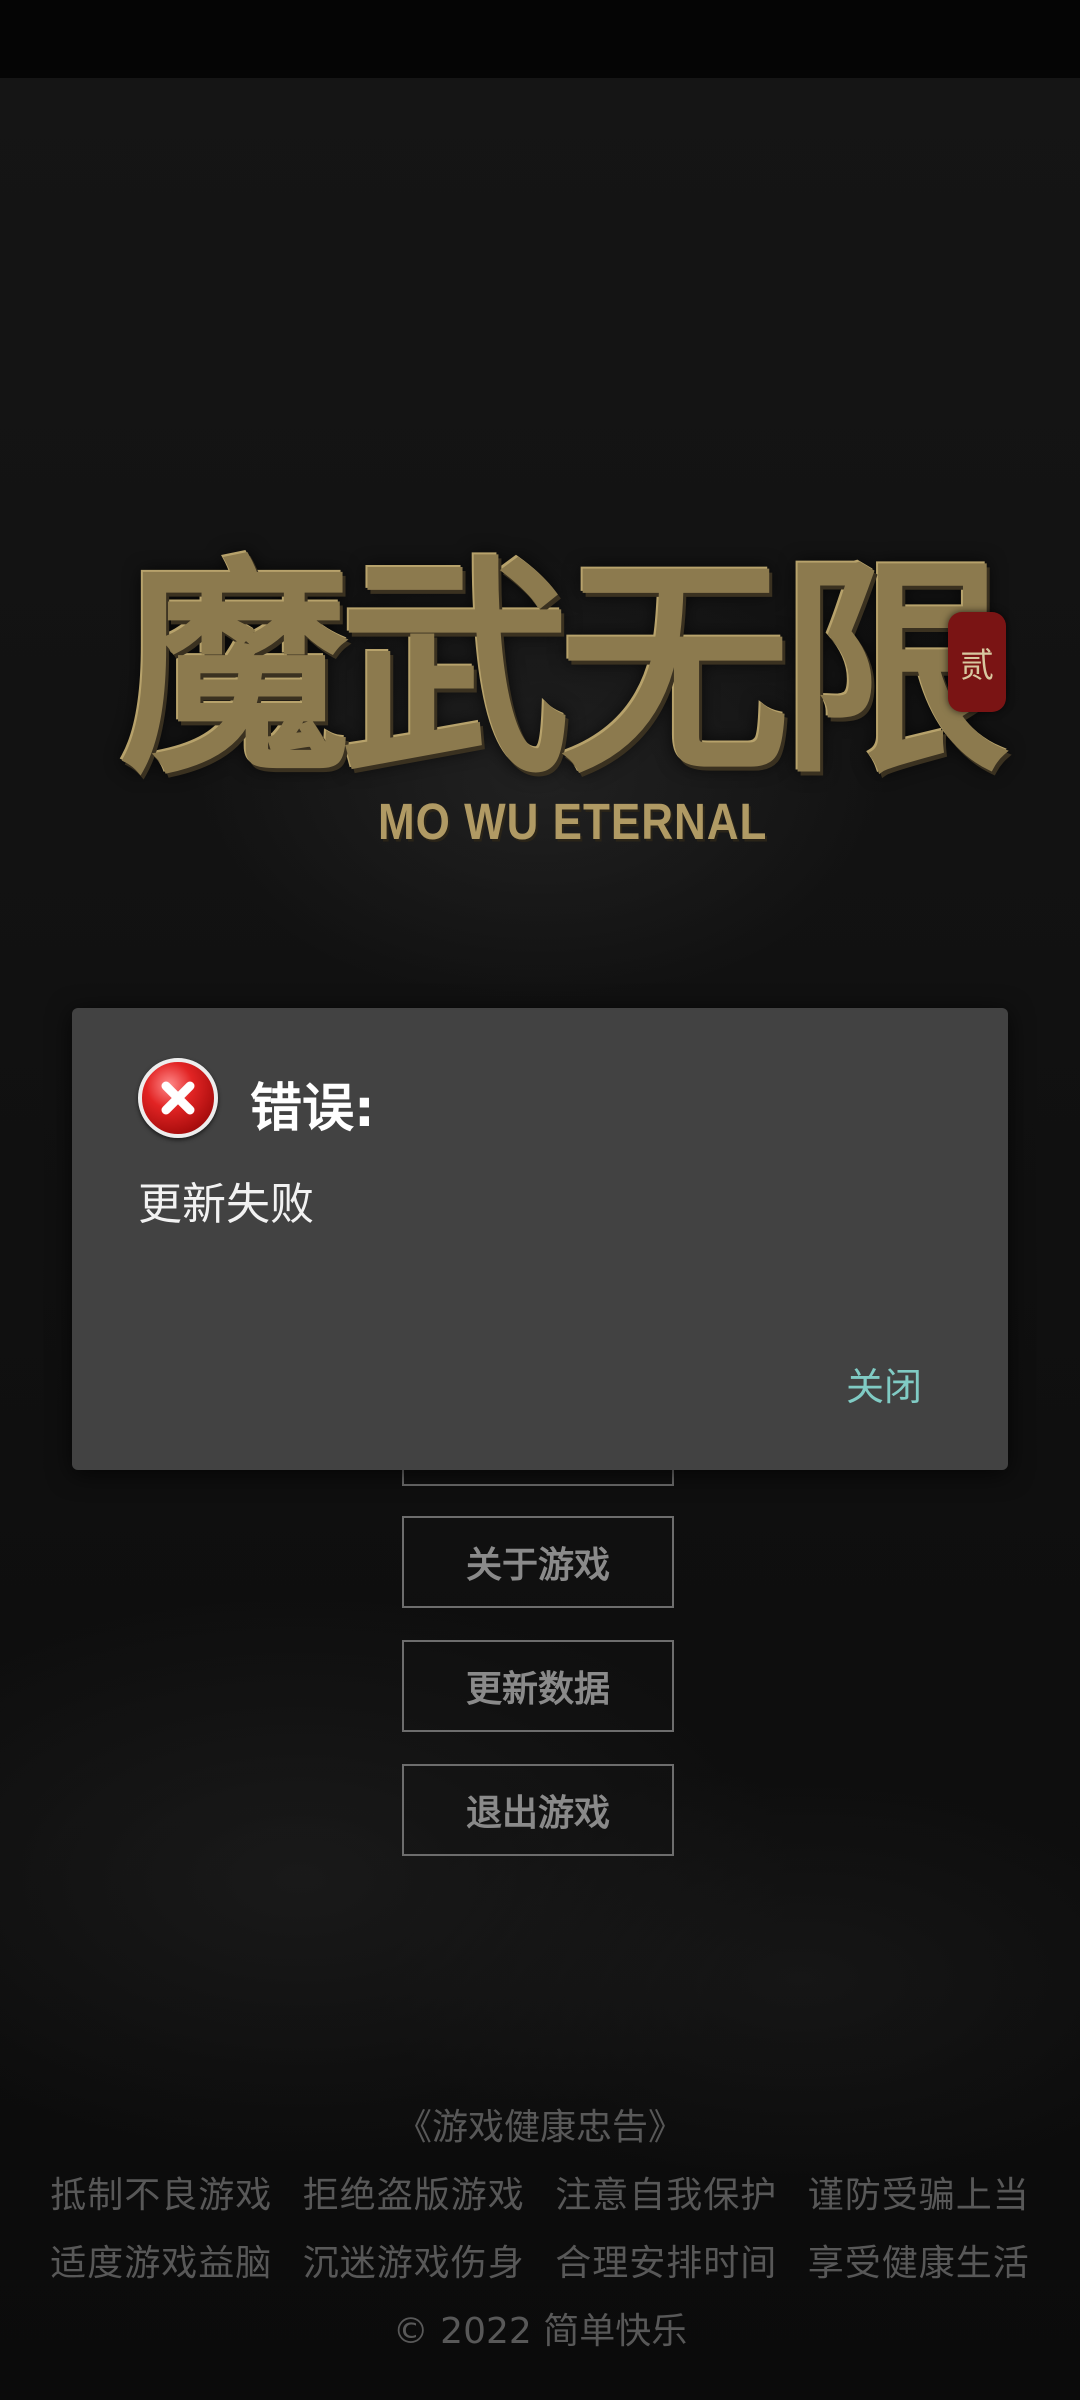  Describe the element at coordinates (226, 1204) in the screenshot. I see `dialog-message: 更新失败` at that location.